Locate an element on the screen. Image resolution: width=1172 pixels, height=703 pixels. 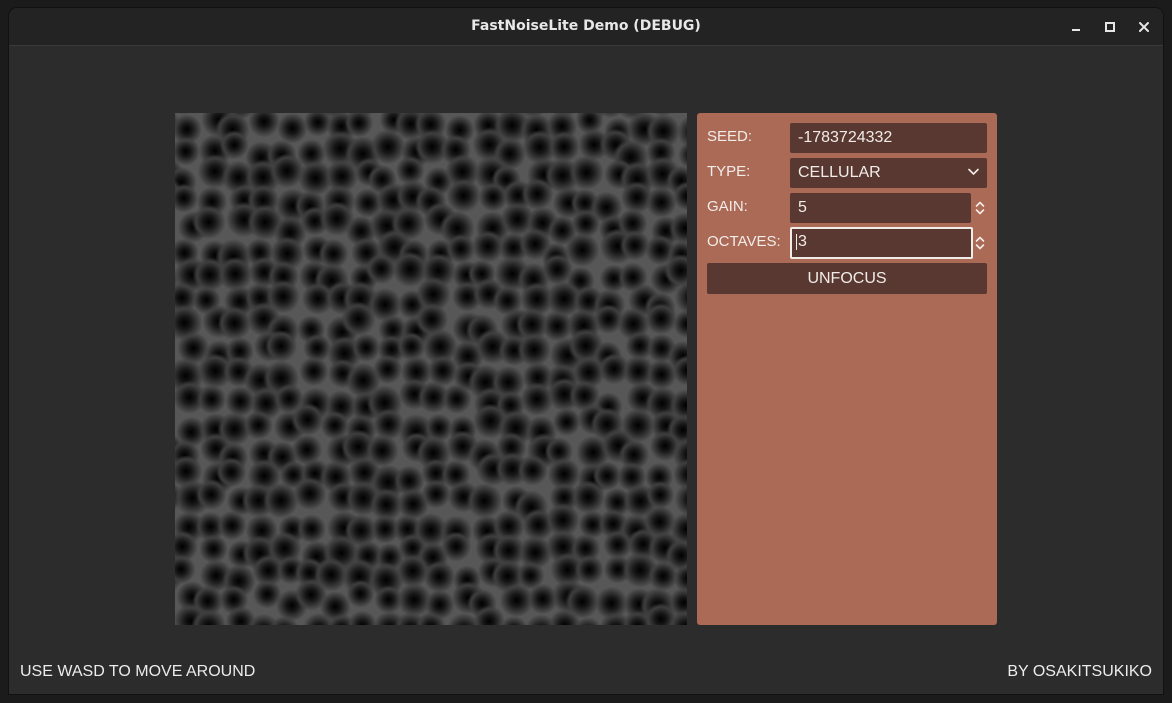
octaves-label: OCTAVES: is located at coordinates (744, 241).